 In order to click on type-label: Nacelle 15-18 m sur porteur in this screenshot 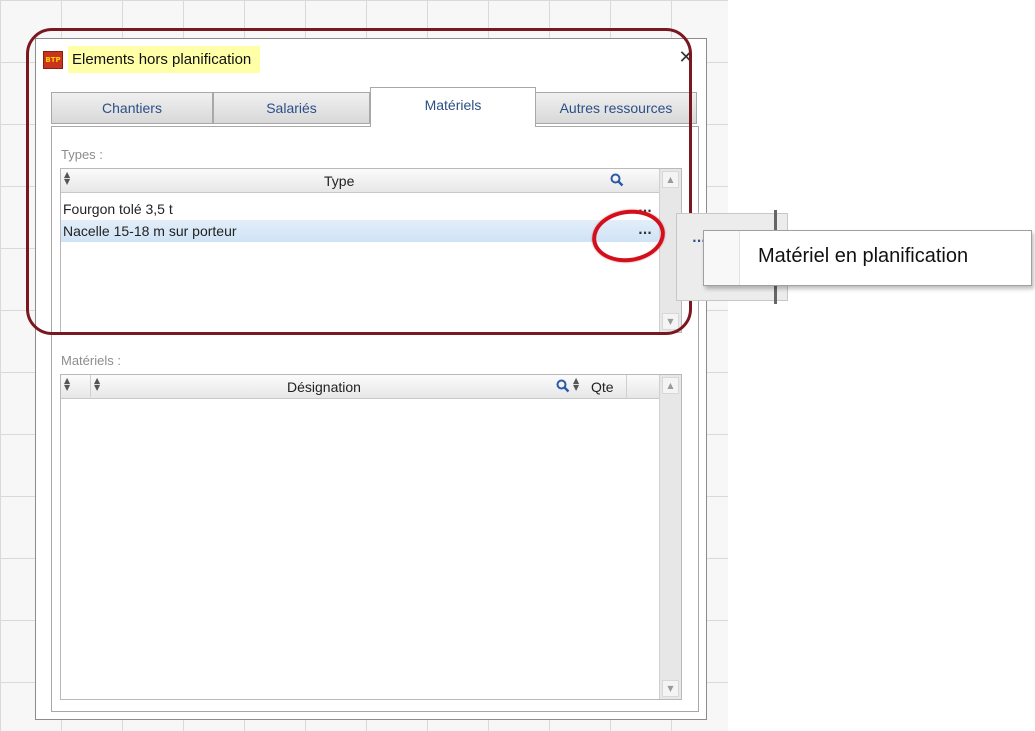, I will do `click(150, 231)`.